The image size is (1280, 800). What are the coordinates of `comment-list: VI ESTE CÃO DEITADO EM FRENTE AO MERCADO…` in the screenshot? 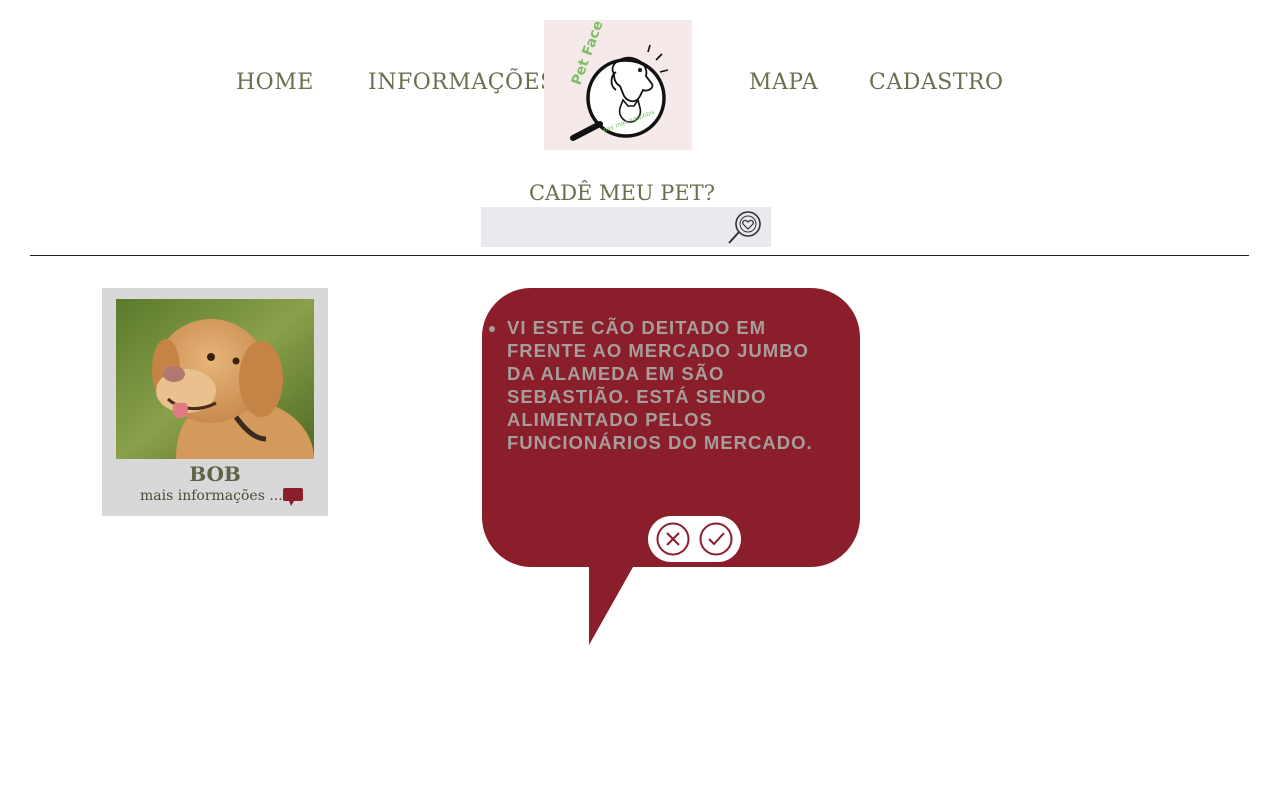 It's located at (667, 385).